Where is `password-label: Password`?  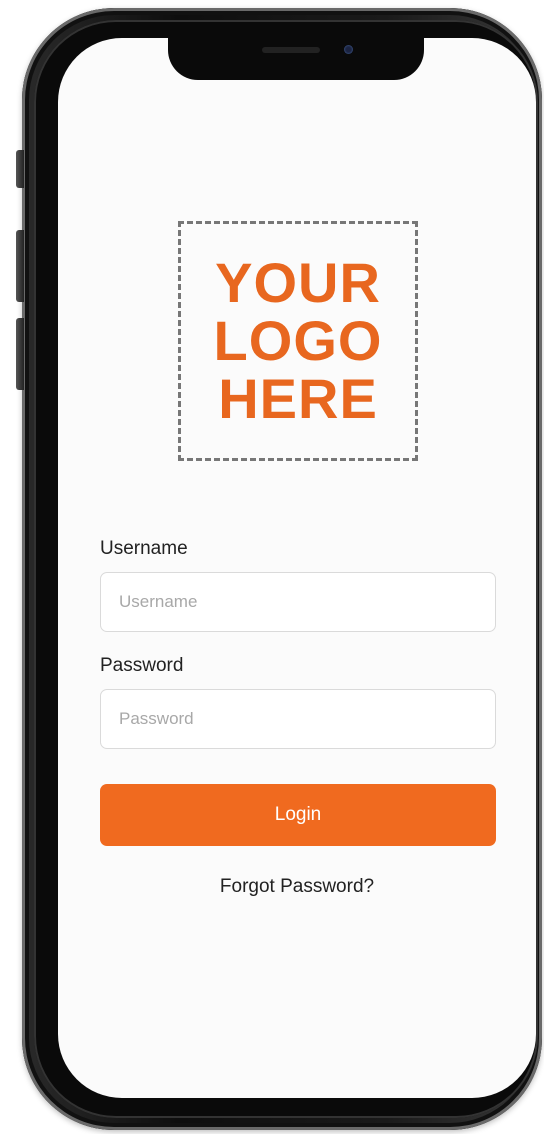
password-label: Password is located at coordinates (142, 665).